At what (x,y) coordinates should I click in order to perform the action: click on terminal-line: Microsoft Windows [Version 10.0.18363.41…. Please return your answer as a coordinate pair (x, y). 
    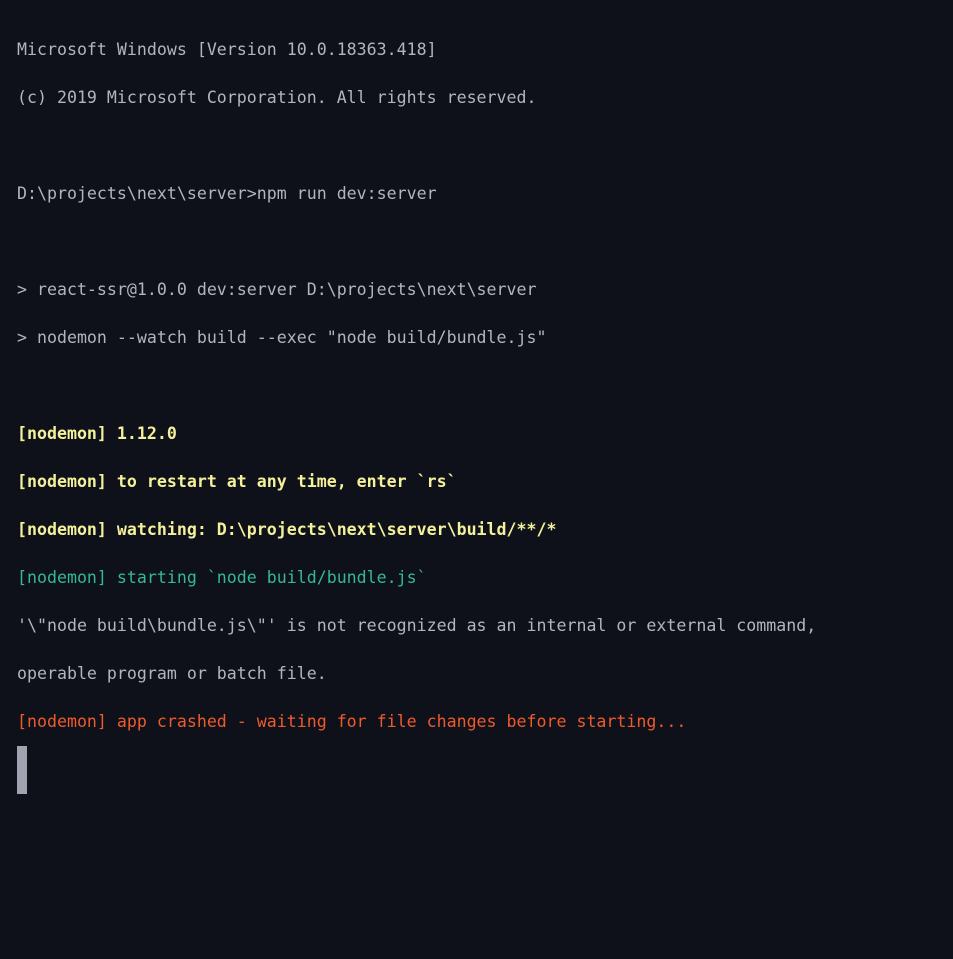
    Looking at the image, I should click on (227, 49).